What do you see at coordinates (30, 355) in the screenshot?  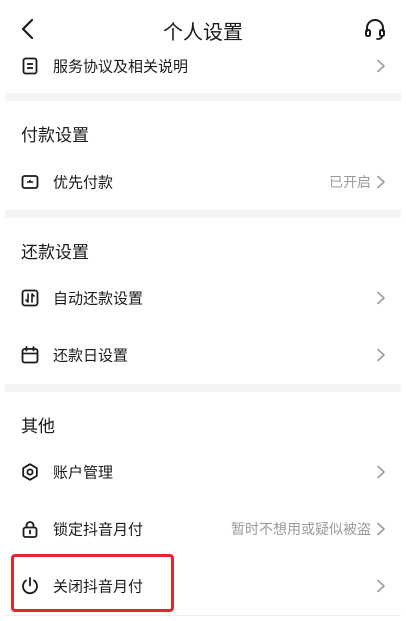 I see `calendar-icon` at bounding box center [30, 355].